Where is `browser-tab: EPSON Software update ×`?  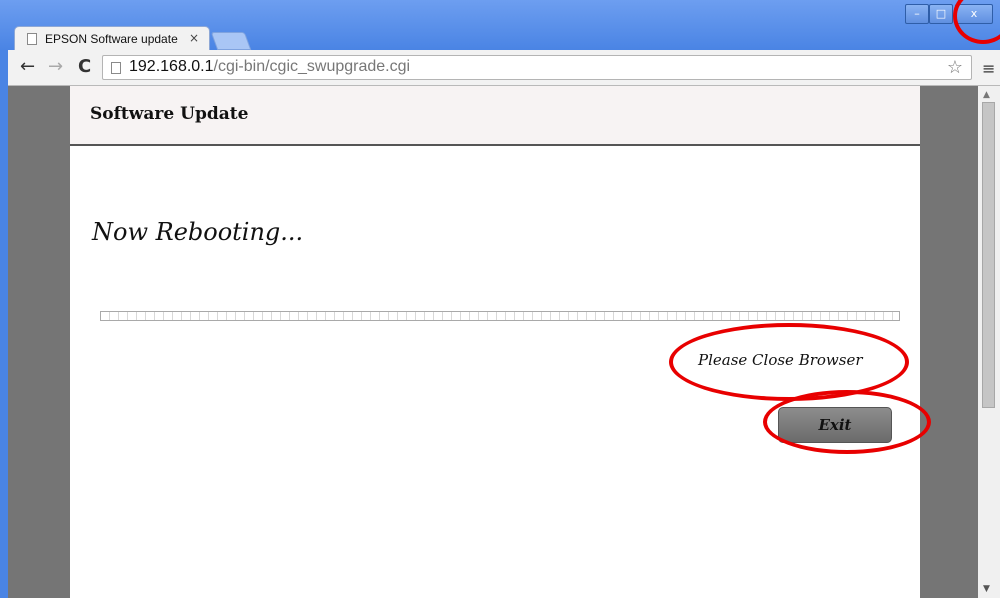 browser-tab: EPSON Software update × is located at coordinates (112, 39).